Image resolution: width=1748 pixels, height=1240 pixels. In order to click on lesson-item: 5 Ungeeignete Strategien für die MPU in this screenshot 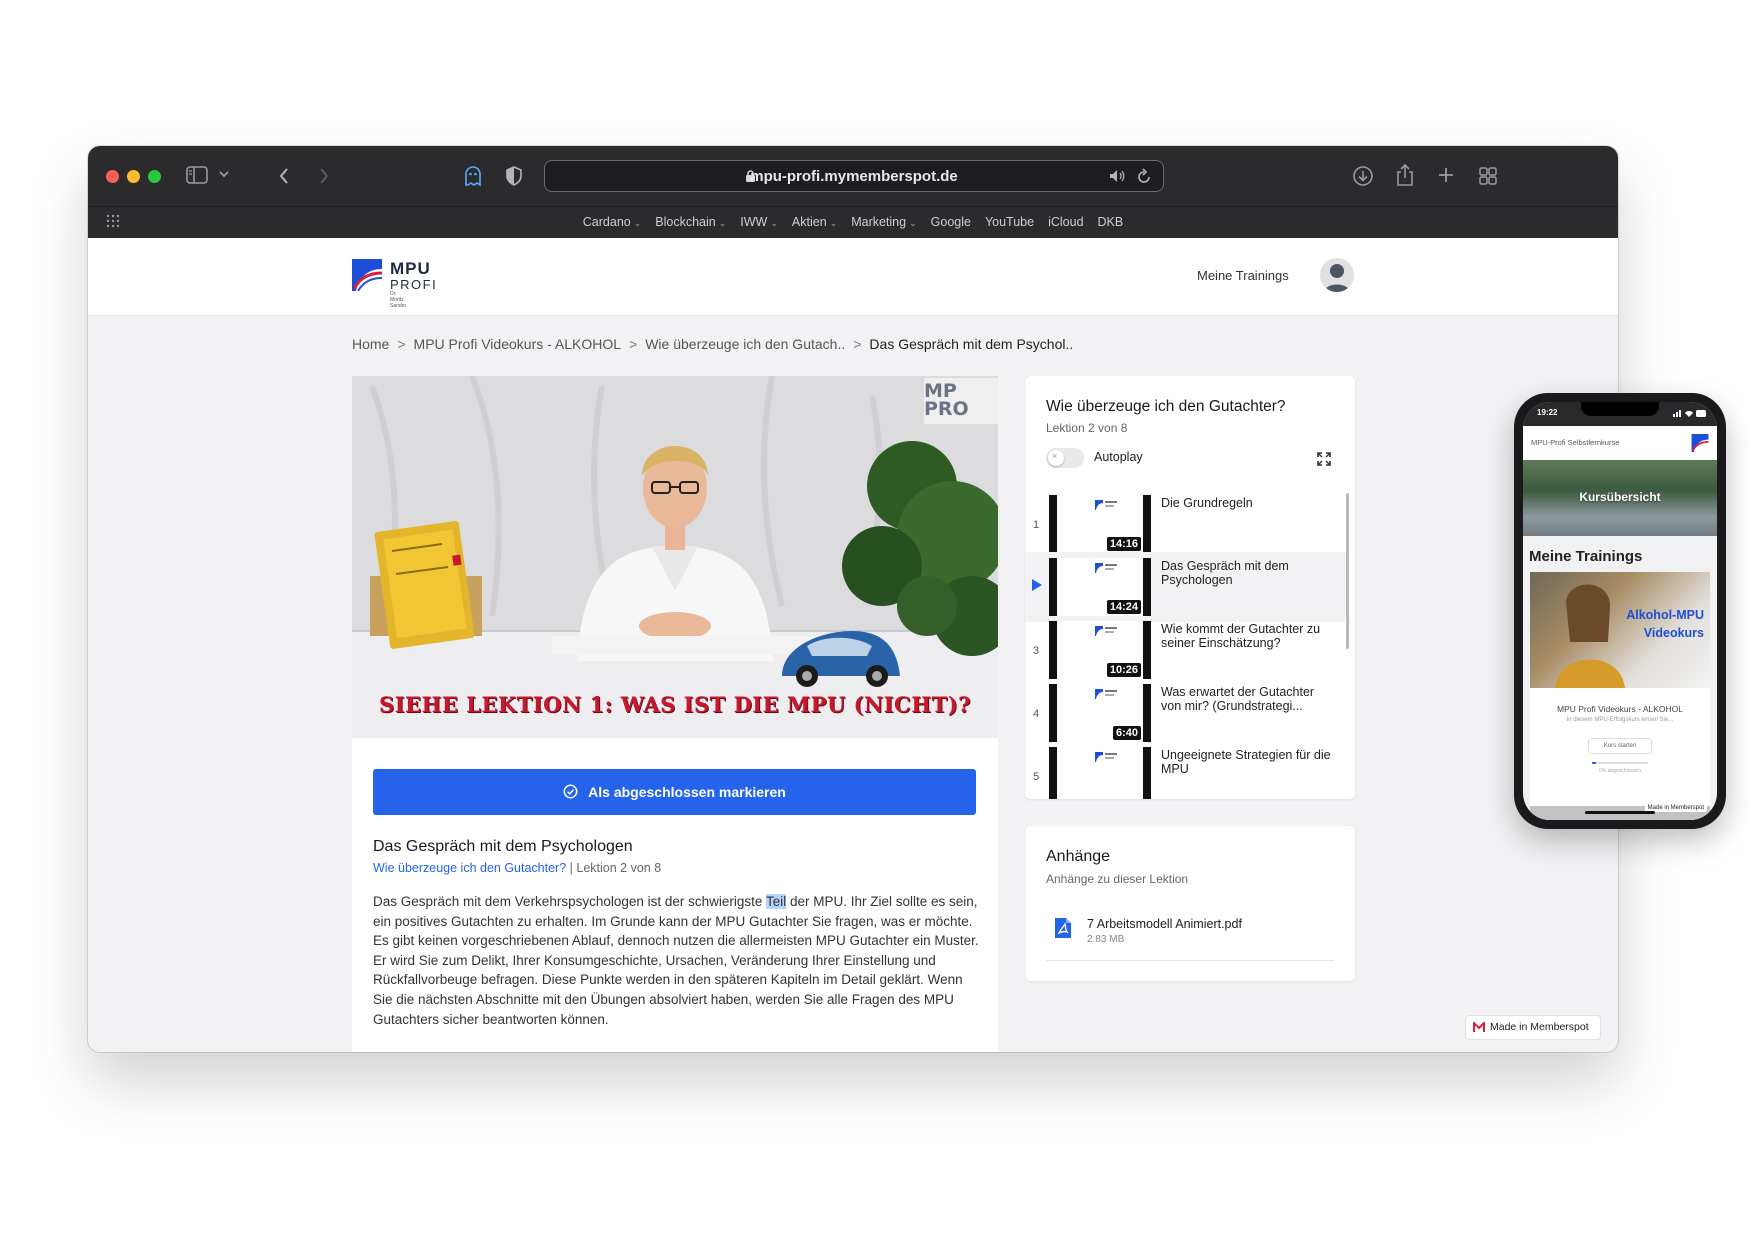, I will do `click(1185, 770)`.